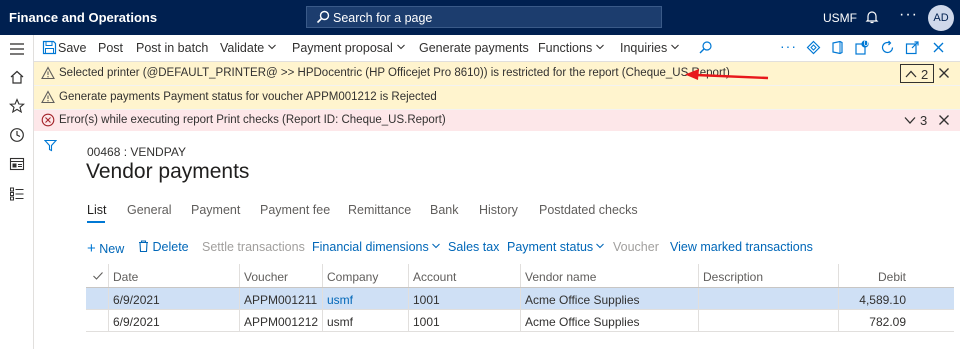 This screenshot has width=960, height=349. I want to click on more-actions-button: ···, so click(788, 46).